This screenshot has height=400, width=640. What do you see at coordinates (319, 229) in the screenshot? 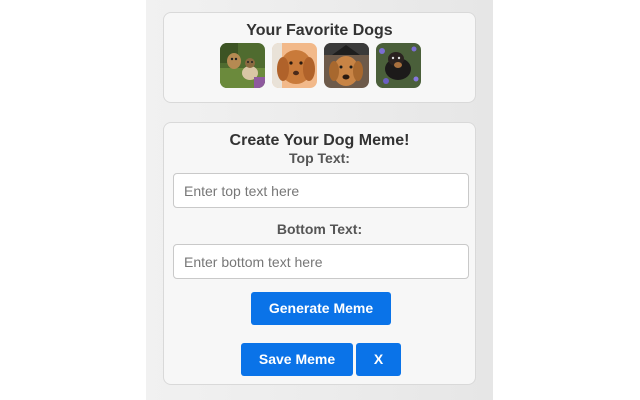
I see `bottom-text-label: Bottom Text:` at bounding box center [319, 229].